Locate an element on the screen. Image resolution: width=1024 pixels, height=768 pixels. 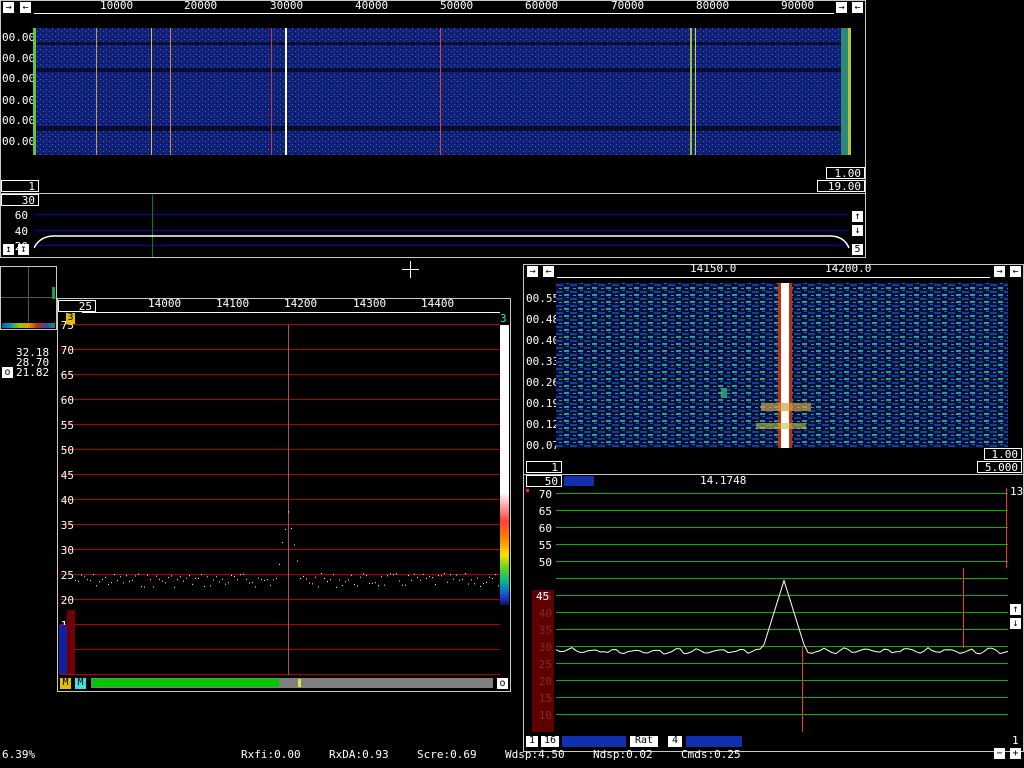
progress-fill is located at coordinates (185, 683).